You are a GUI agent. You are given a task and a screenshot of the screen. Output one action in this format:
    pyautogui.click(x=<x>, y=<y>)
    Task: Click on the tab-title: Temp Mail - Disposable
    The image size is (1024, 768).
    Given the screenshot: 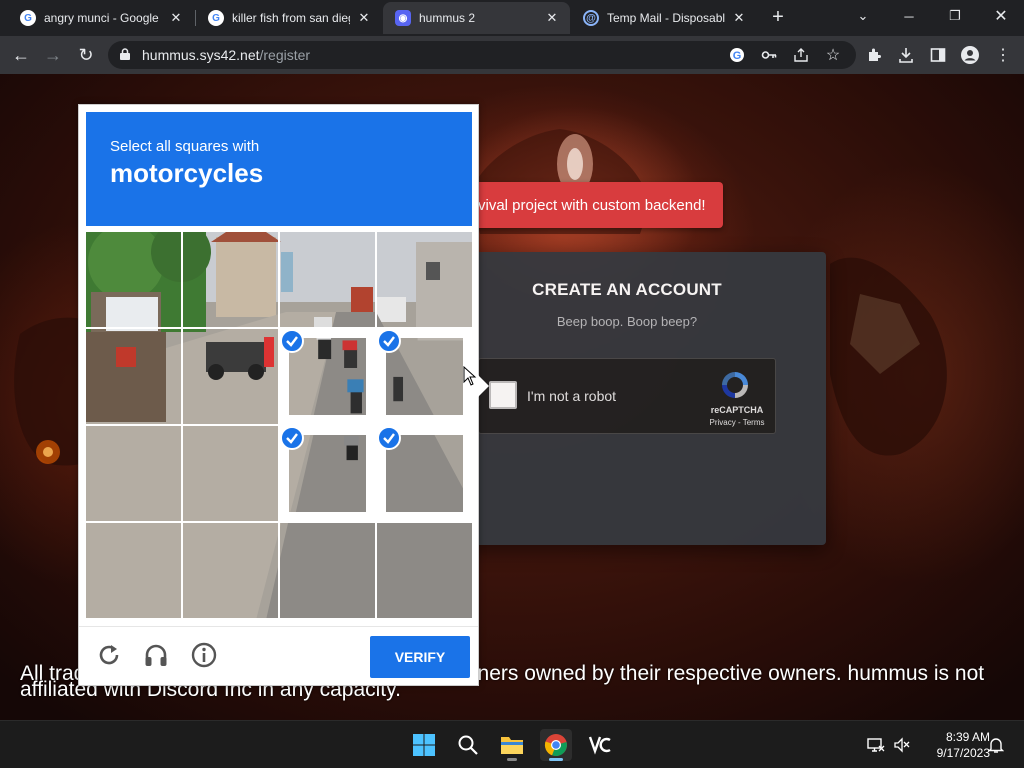 What is the action you would take?
    pyautogui.click(x=666, y=18)
    